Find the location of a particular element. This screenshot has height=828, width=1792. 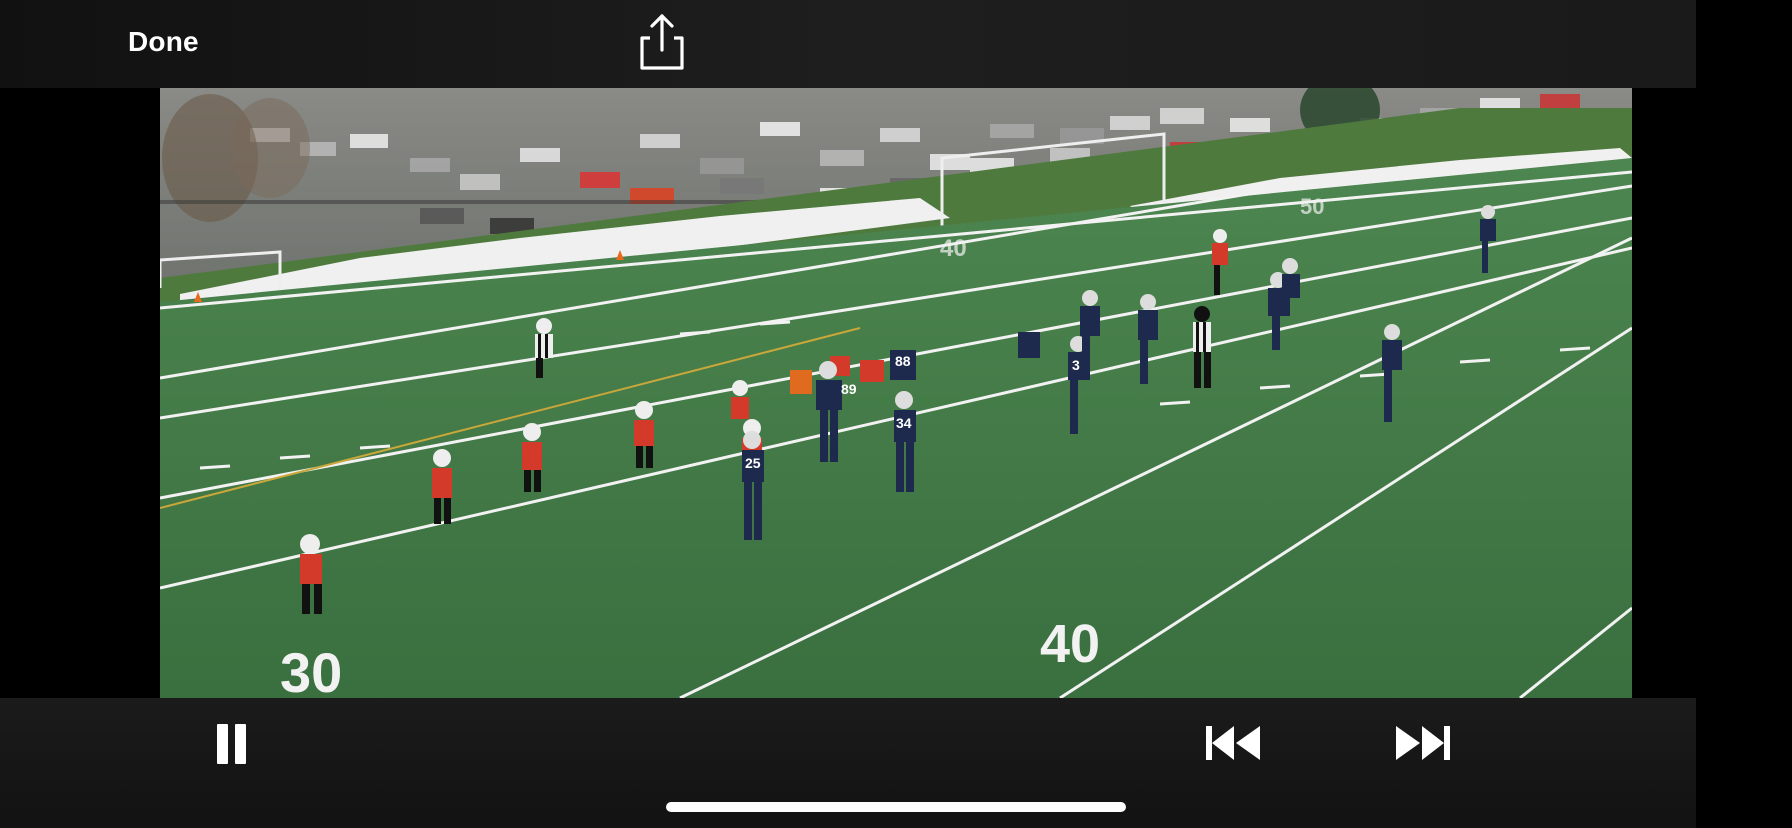

jersey-number-89: 89 is located at coordinates (849, 389).